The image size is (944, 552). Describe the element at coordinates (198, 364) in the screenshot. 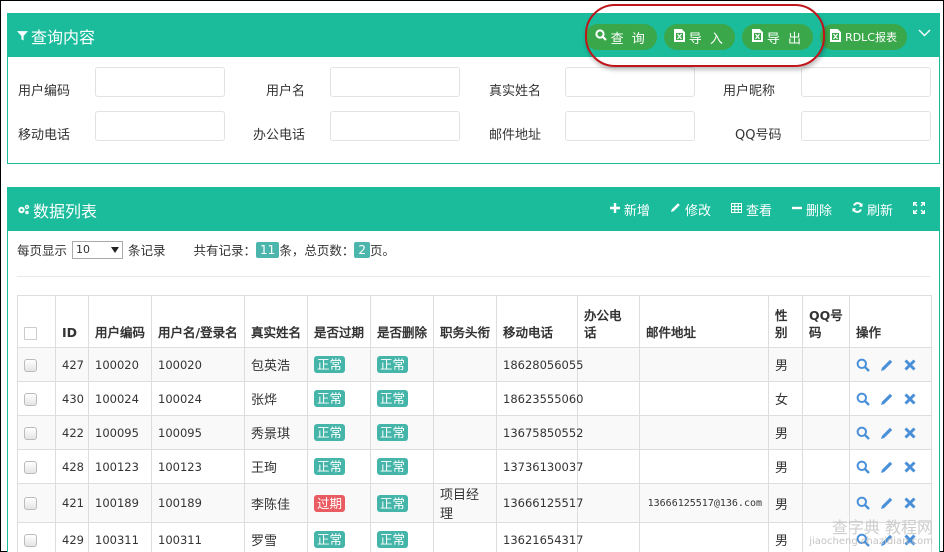

I see `cell-login: 100020` at that location.